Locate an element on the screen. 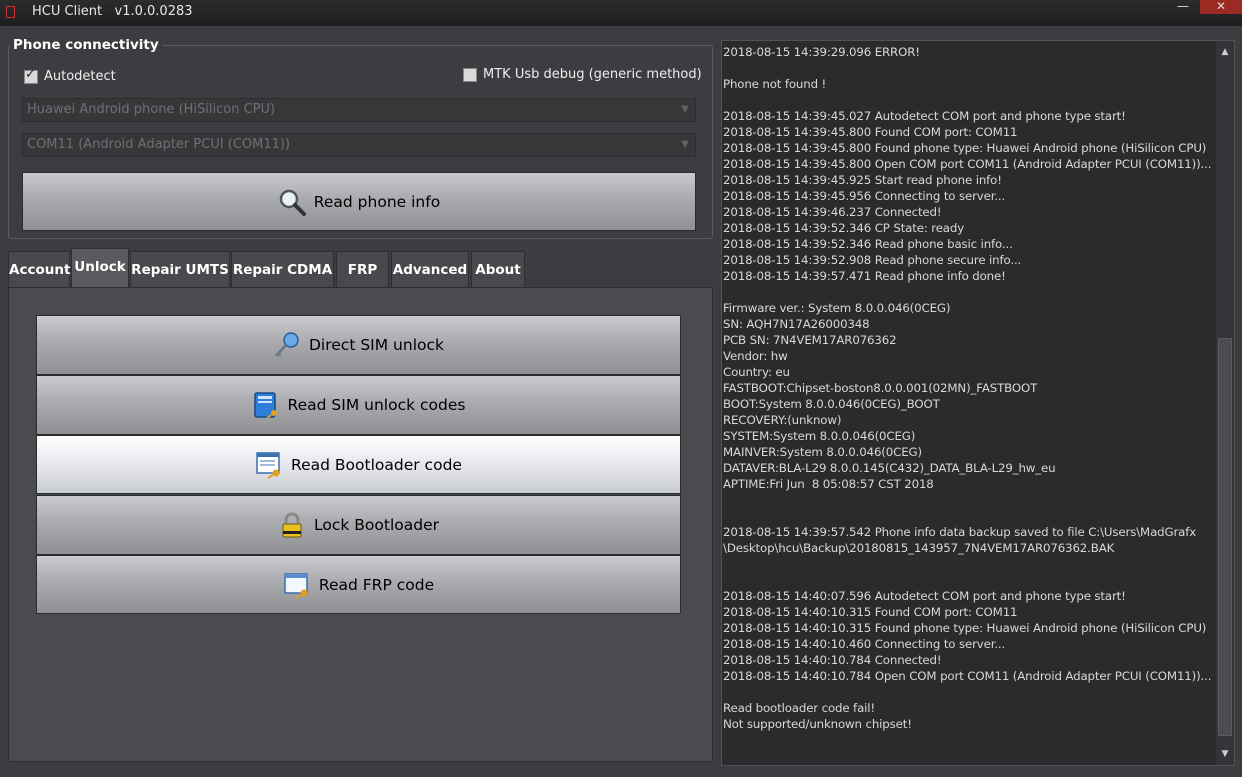 Image resolution: width=1242 pixels, height=777 pixels. phone-type-select: Huawei Android phone (HiSilicon CPU) ▼ is located at coordinates (359, 110).